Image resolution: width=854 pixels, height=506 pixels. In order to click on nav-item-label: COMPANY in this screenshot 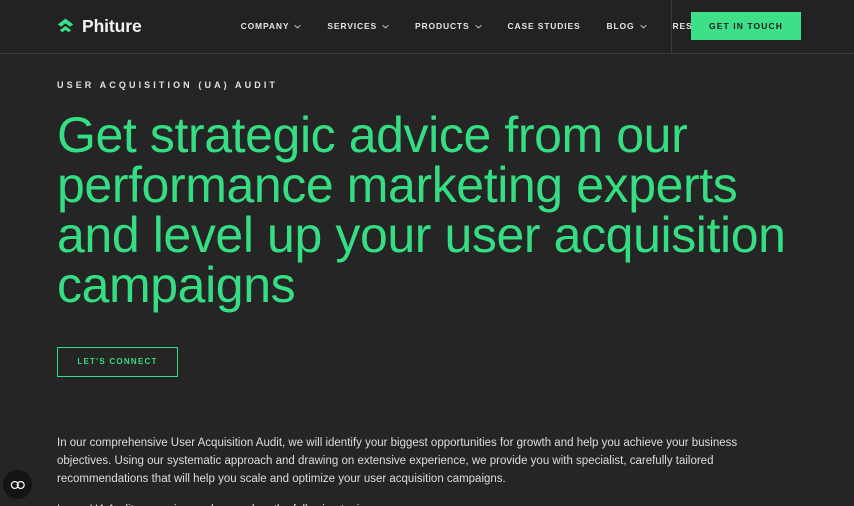, I will do `click(265, 26)`.